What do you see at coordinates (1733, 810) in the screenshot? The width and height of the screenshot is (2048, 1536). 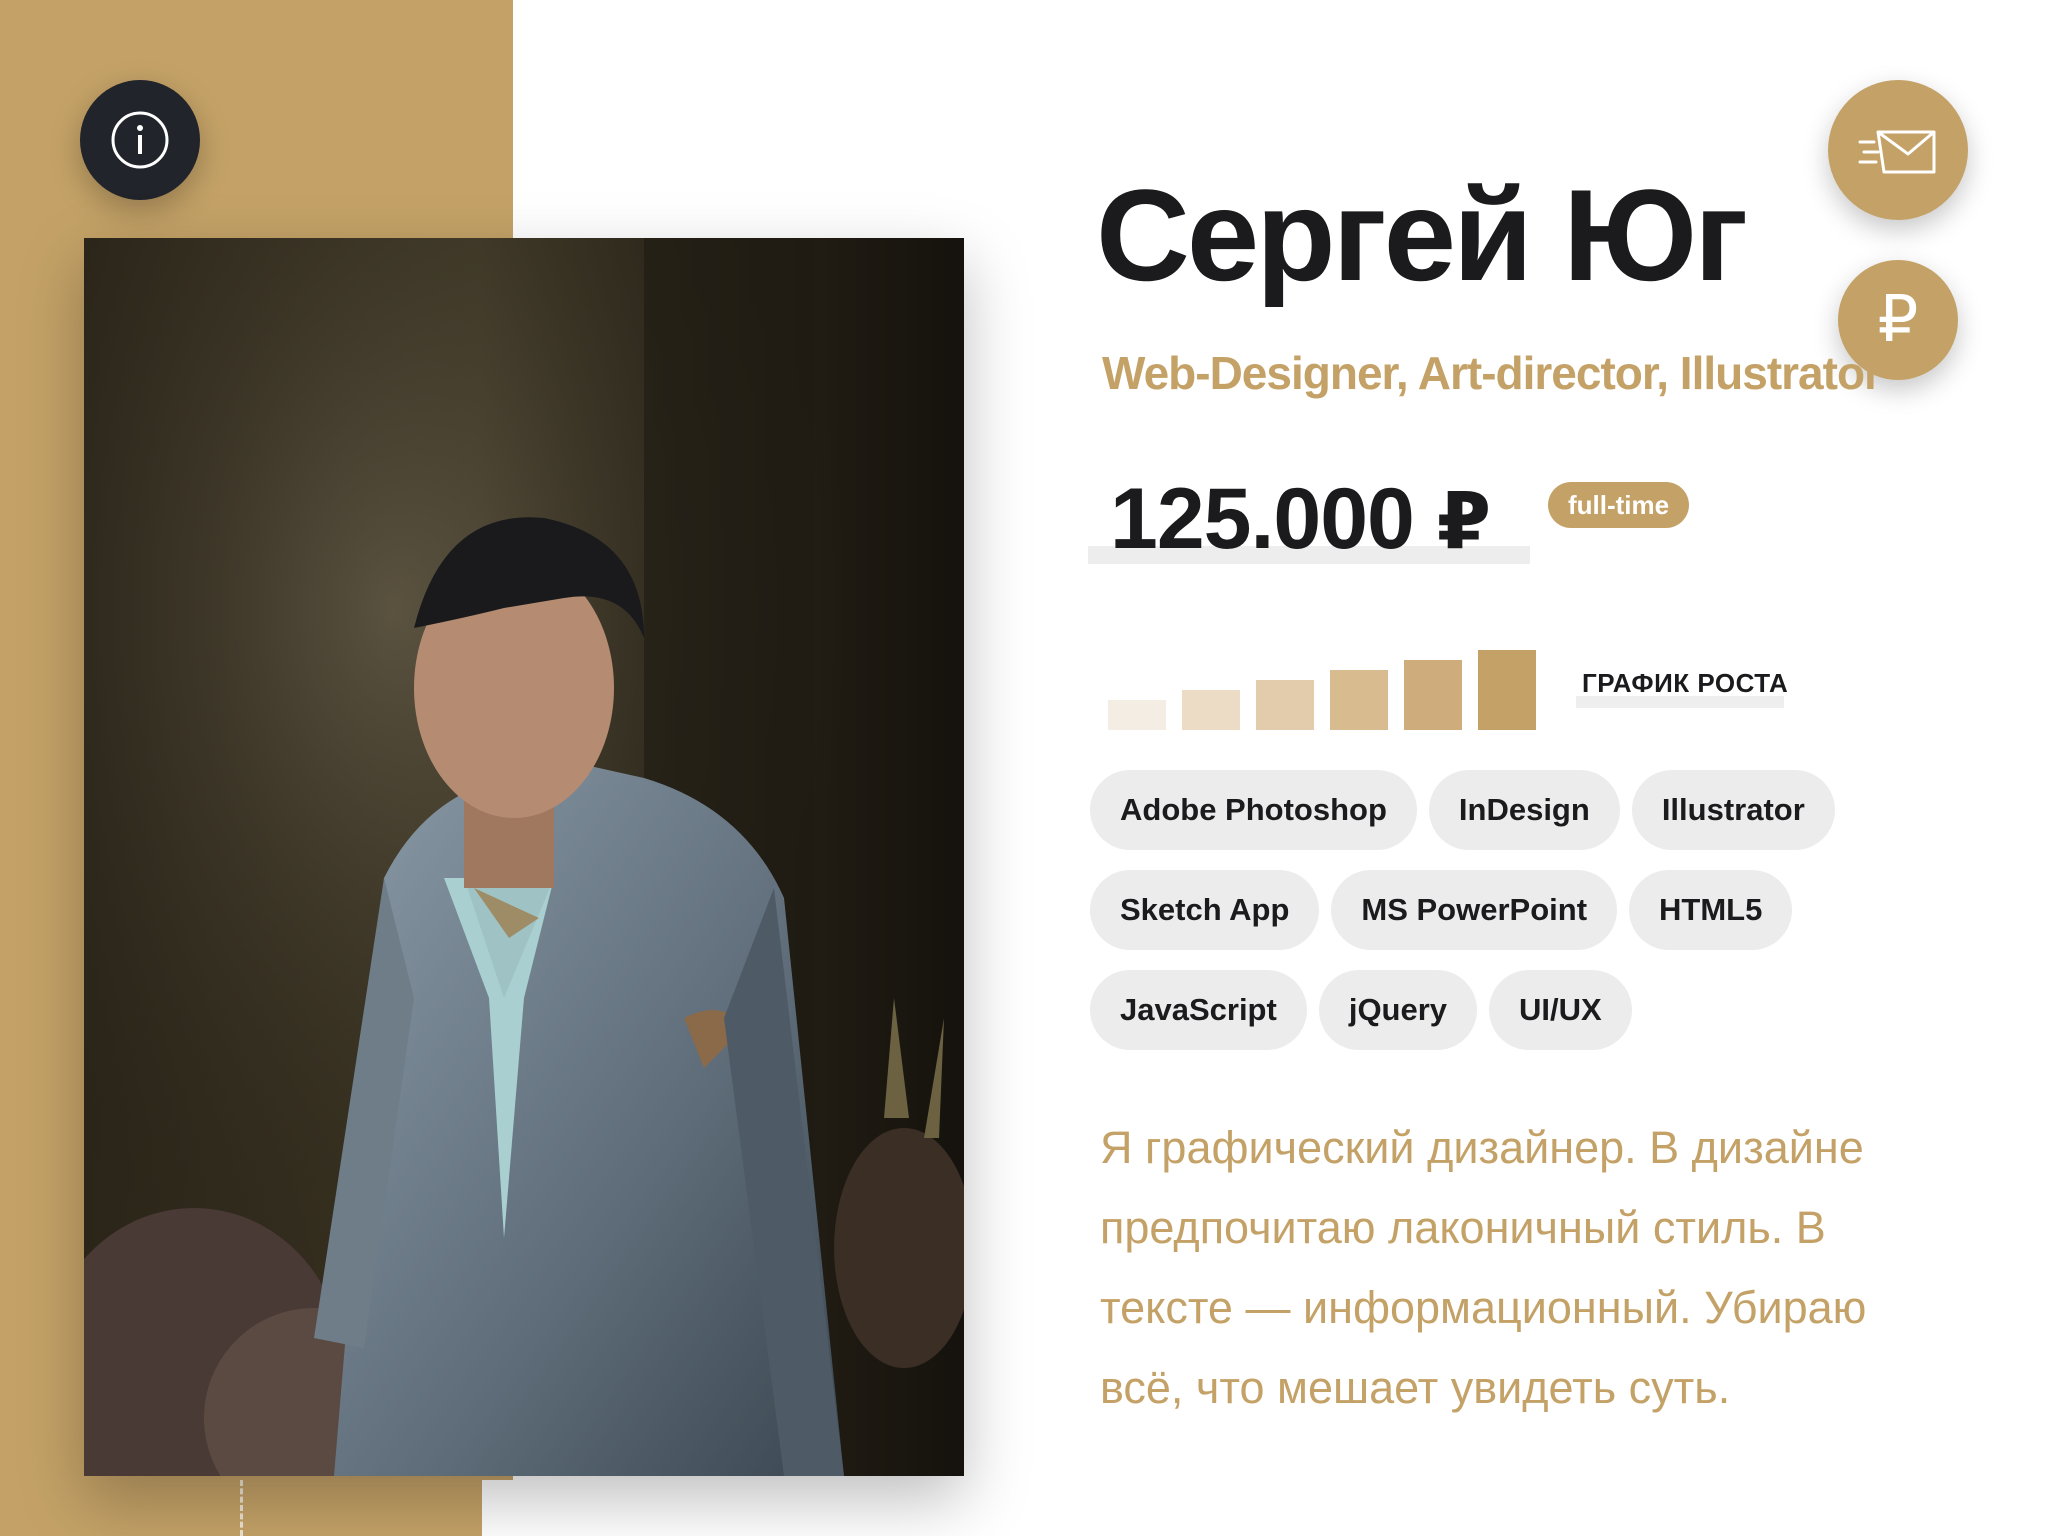 I see `skill-tag: Illustrator` at bounding box center [1733, 810].